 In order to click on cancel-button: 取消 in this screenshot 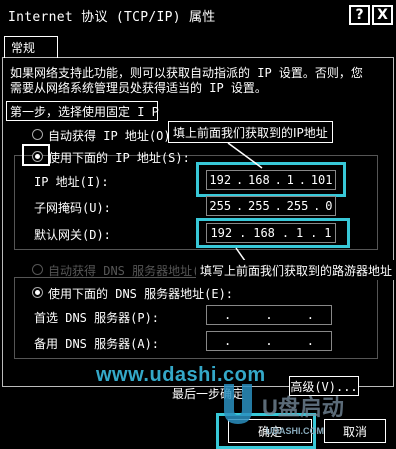, I will do `click(355, 431)`.